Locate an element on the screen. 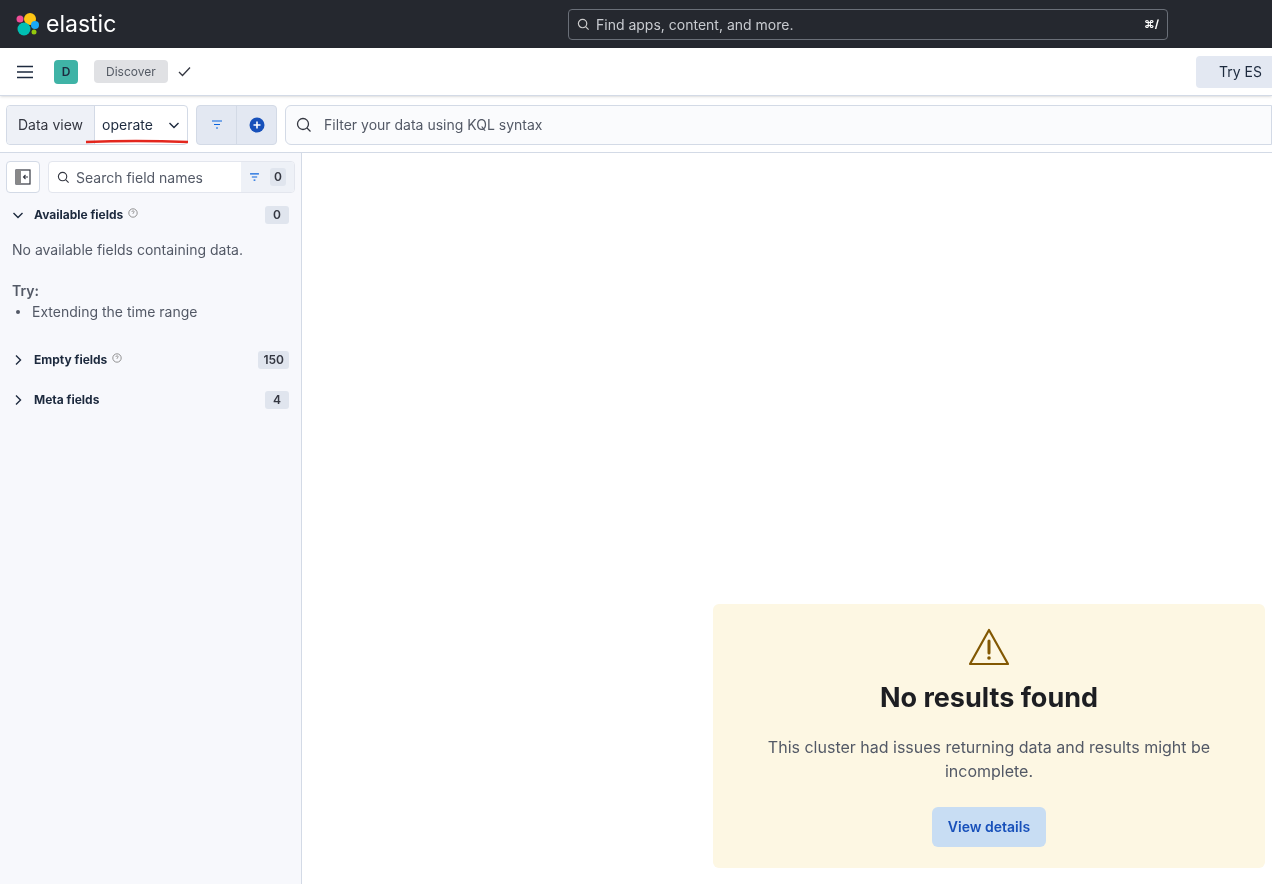  query-field: Filter your data using KQL syntax is located at coordinates (778, 124).